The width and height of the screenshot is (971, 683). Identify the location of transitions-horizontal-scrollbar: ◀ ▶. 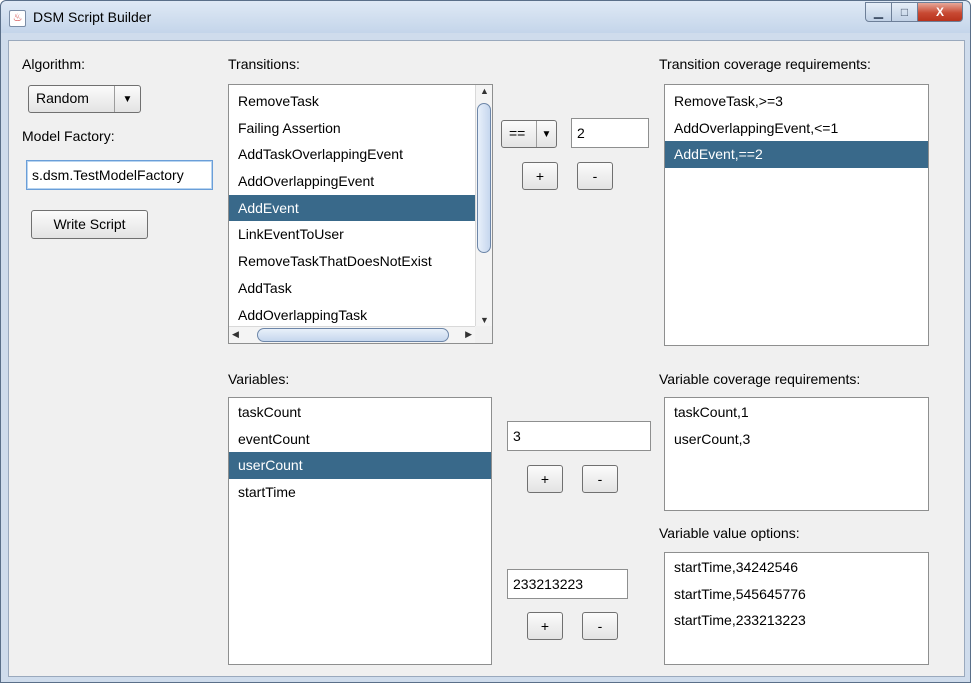
(352, 334).